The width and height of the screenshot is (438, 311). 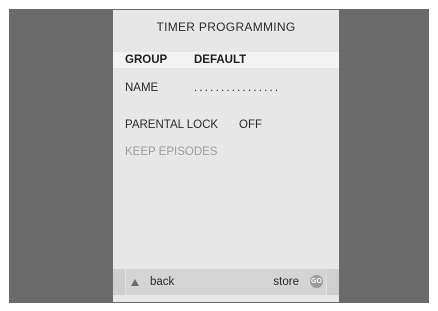 I want to click on store-button: store, so click(x=286, y=282).